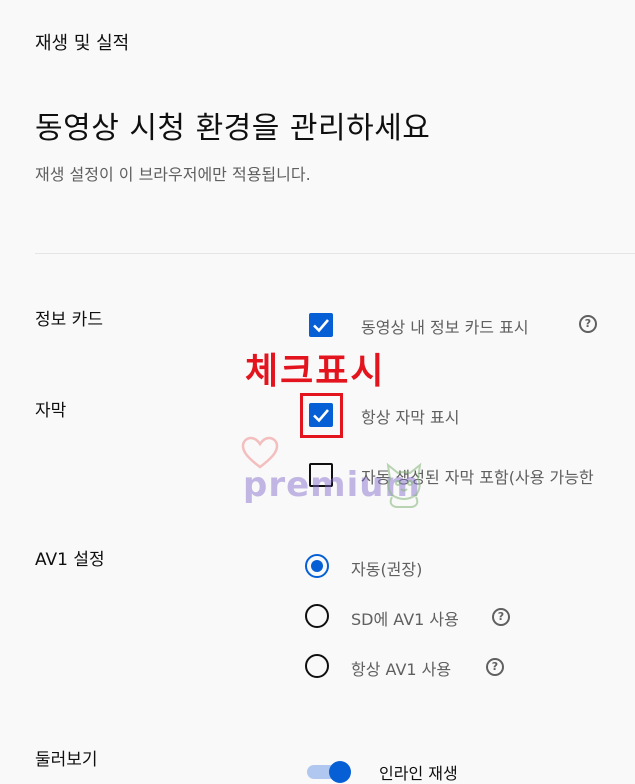 The width and height of the screenshot is (635, 784). I want to click on page-title: 동영상 시청 환경을 관리하세요, so click(233, 128).